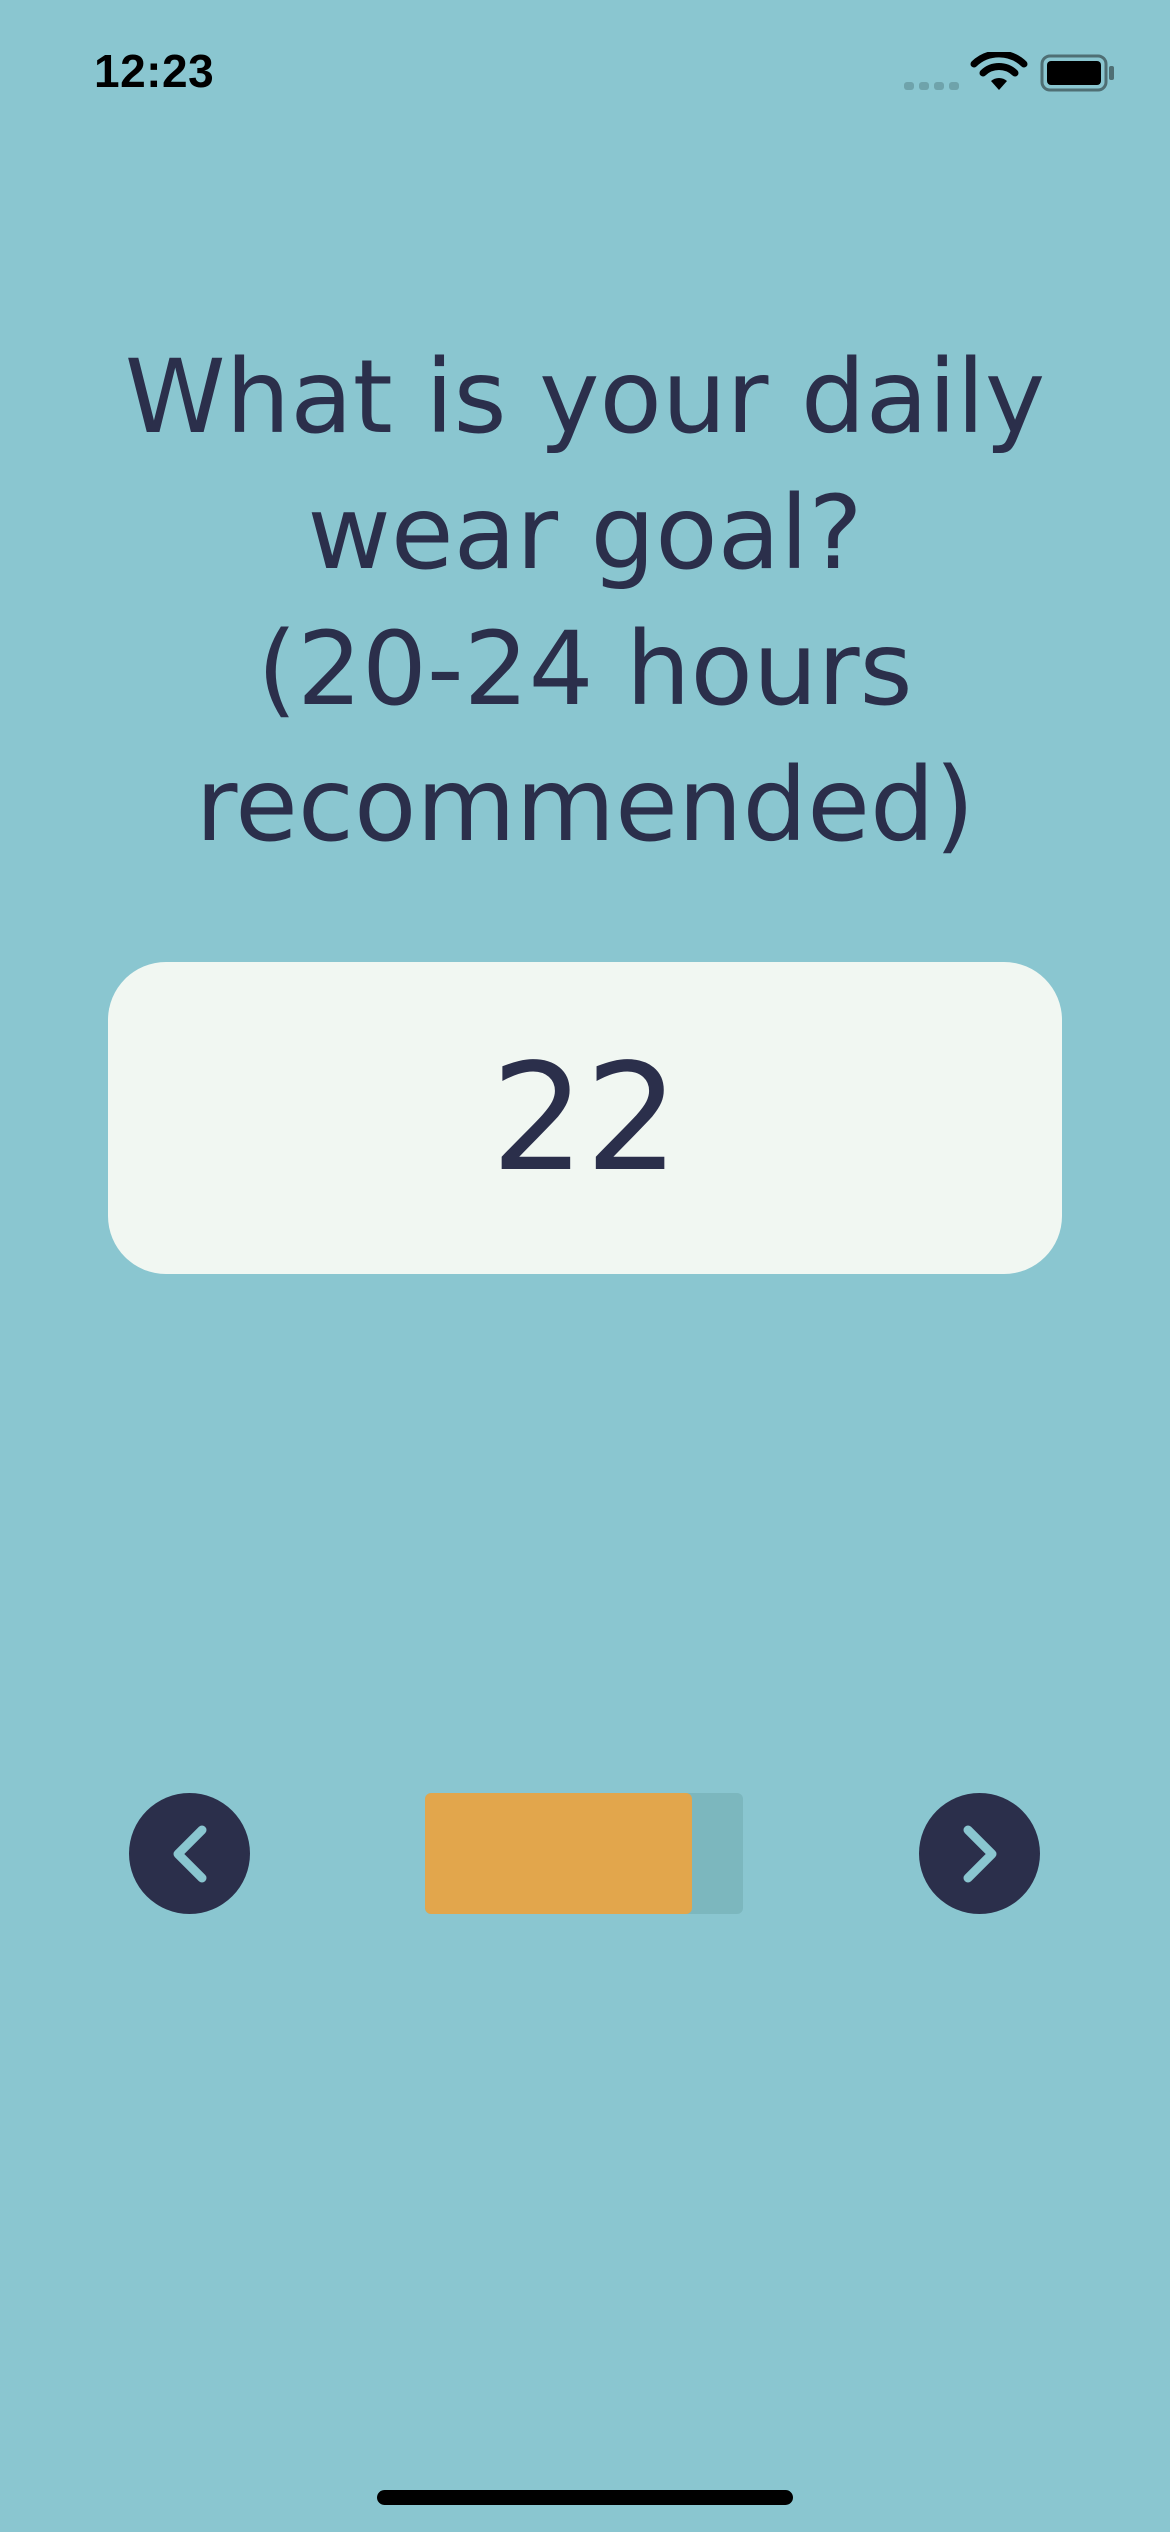  I want to click on wifi-icon, so click(999, 71).